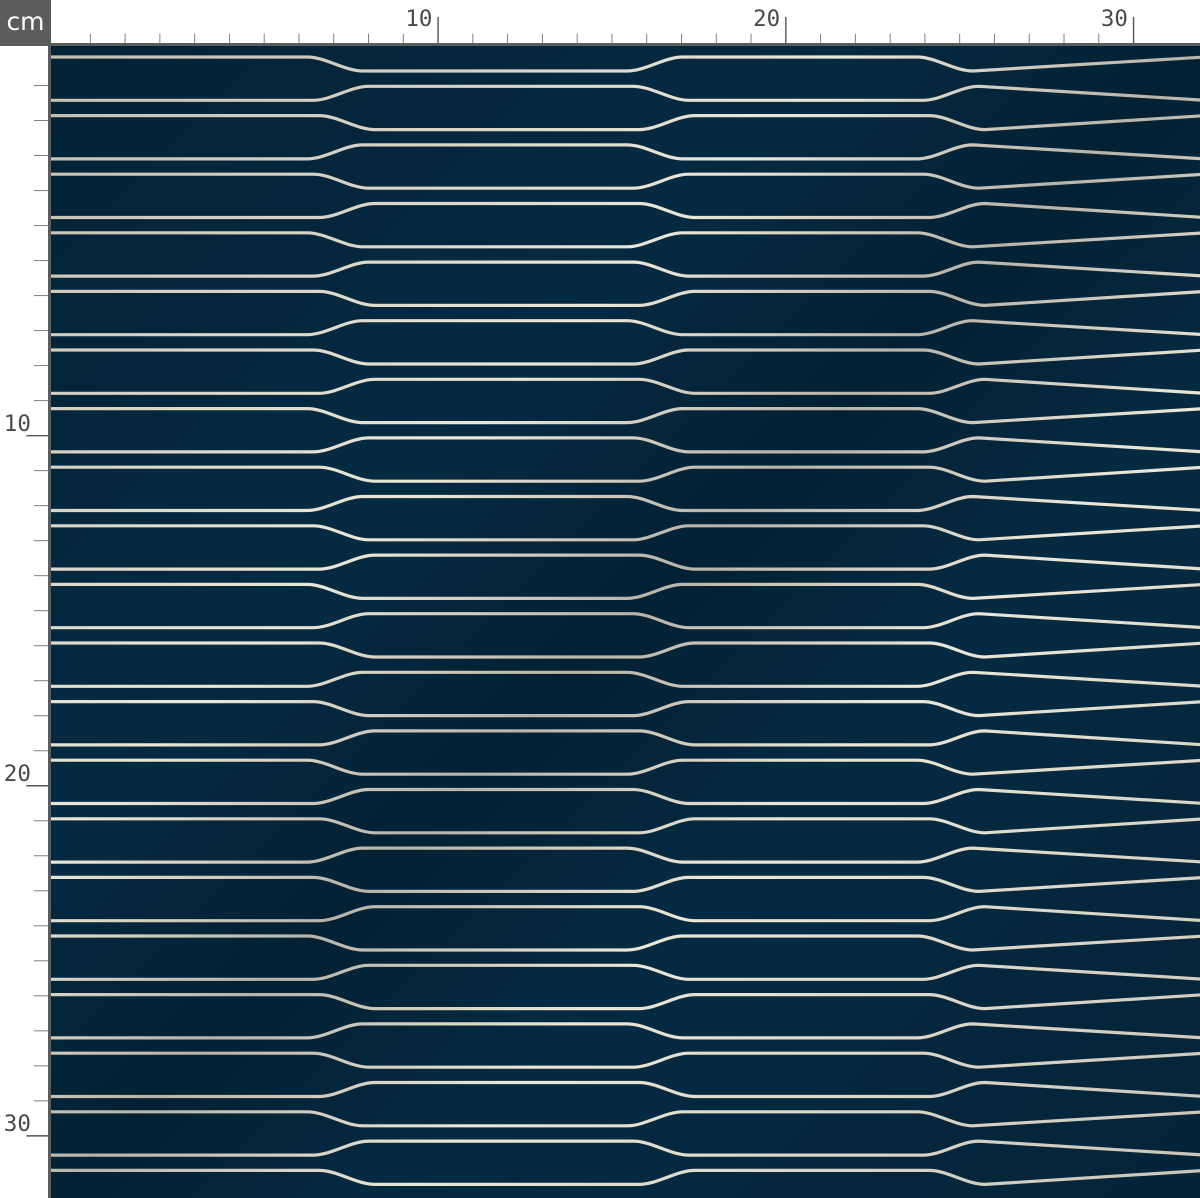 The width and height of the screenshot is (1200, 1198). What do you see at coordinates (17, 774) in the screenshot?
I see `left-ruler-label-20: 20` at bounding box center [17, 774].